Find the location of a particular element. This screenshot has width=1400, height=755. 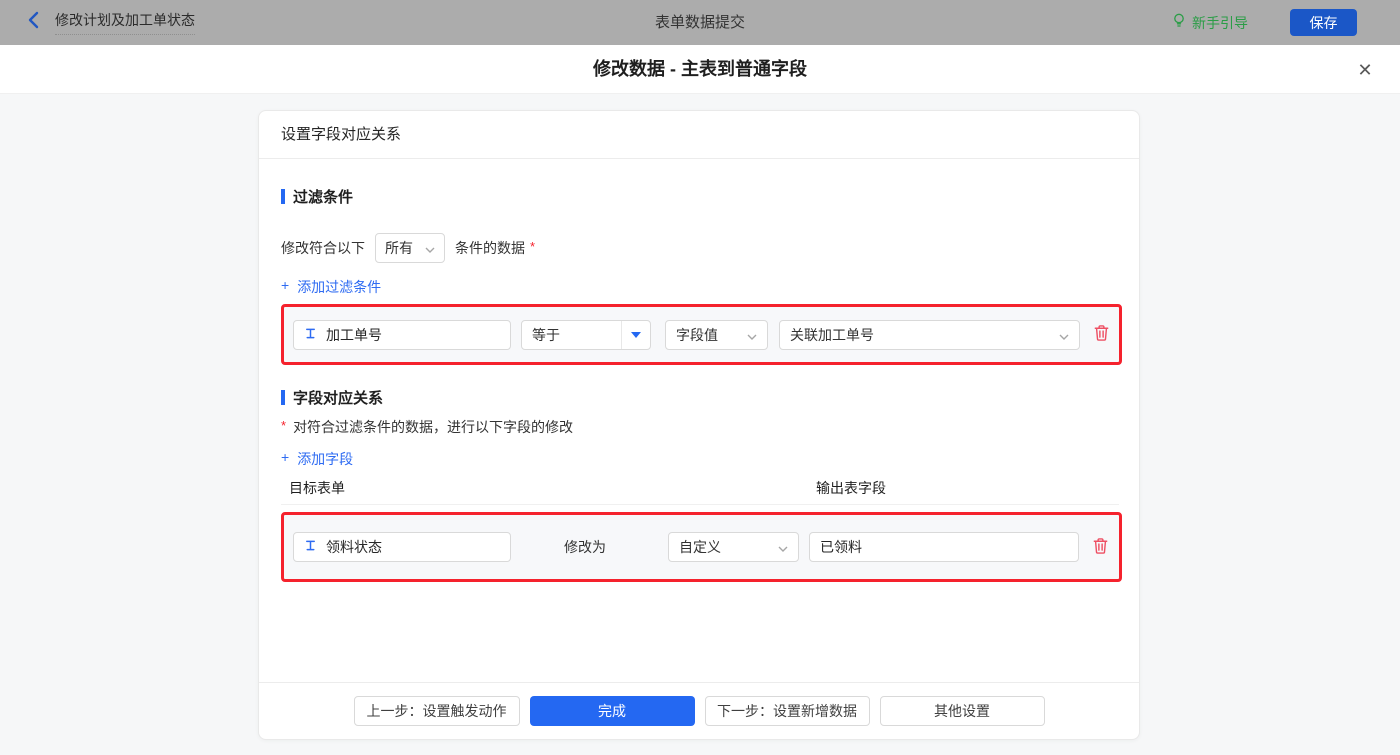

close-icon: ✕ is located at coordinates (1365, 70).